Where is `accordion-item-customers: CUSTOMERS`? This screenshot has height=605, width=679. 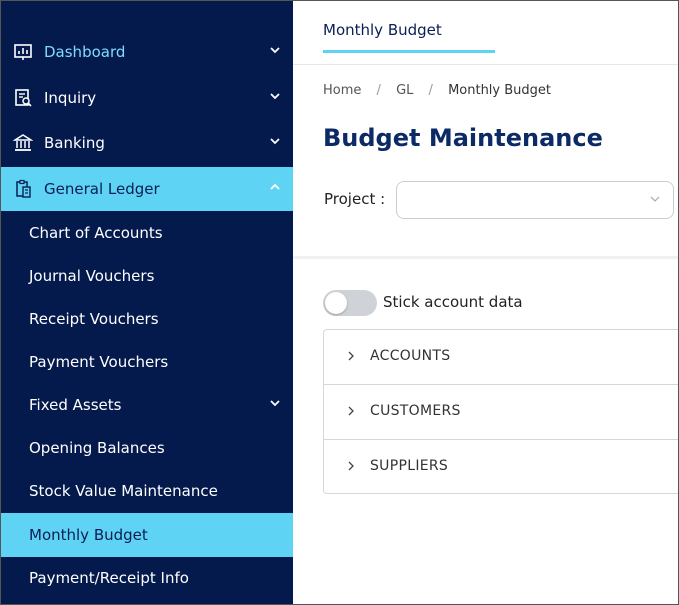
accordion-item-customers: CUSTOMERS is located at coordinates (501, 412).